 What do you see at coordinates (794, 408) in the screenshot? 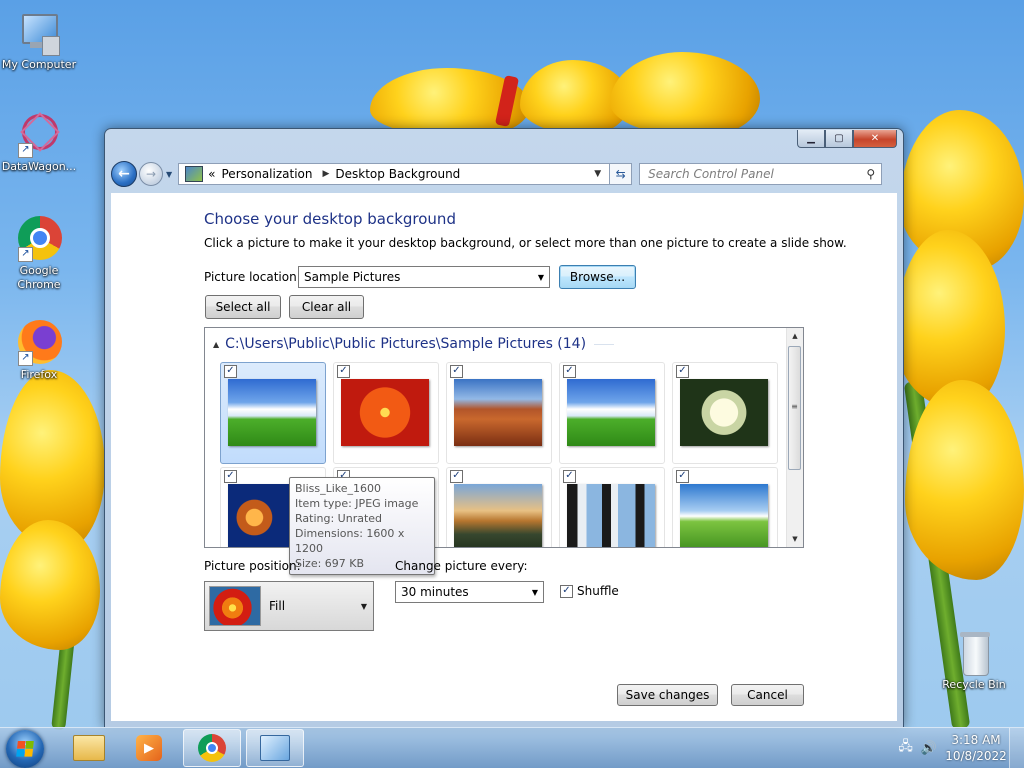
I see `scroll-thumb: ≡` at bounding box center [794, 408].